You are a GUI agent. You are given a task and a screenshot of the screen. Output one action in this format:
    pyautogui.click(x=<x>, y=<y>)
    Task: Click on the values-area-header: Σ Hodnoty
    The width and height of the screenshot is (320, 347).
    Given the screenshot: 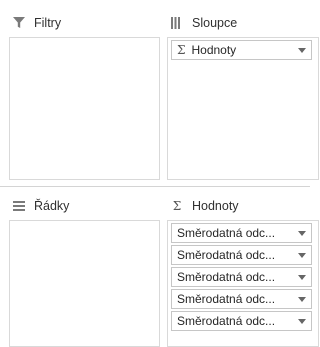 What is the action you would take?
    pyautogui.click(x=203, y=206)
    